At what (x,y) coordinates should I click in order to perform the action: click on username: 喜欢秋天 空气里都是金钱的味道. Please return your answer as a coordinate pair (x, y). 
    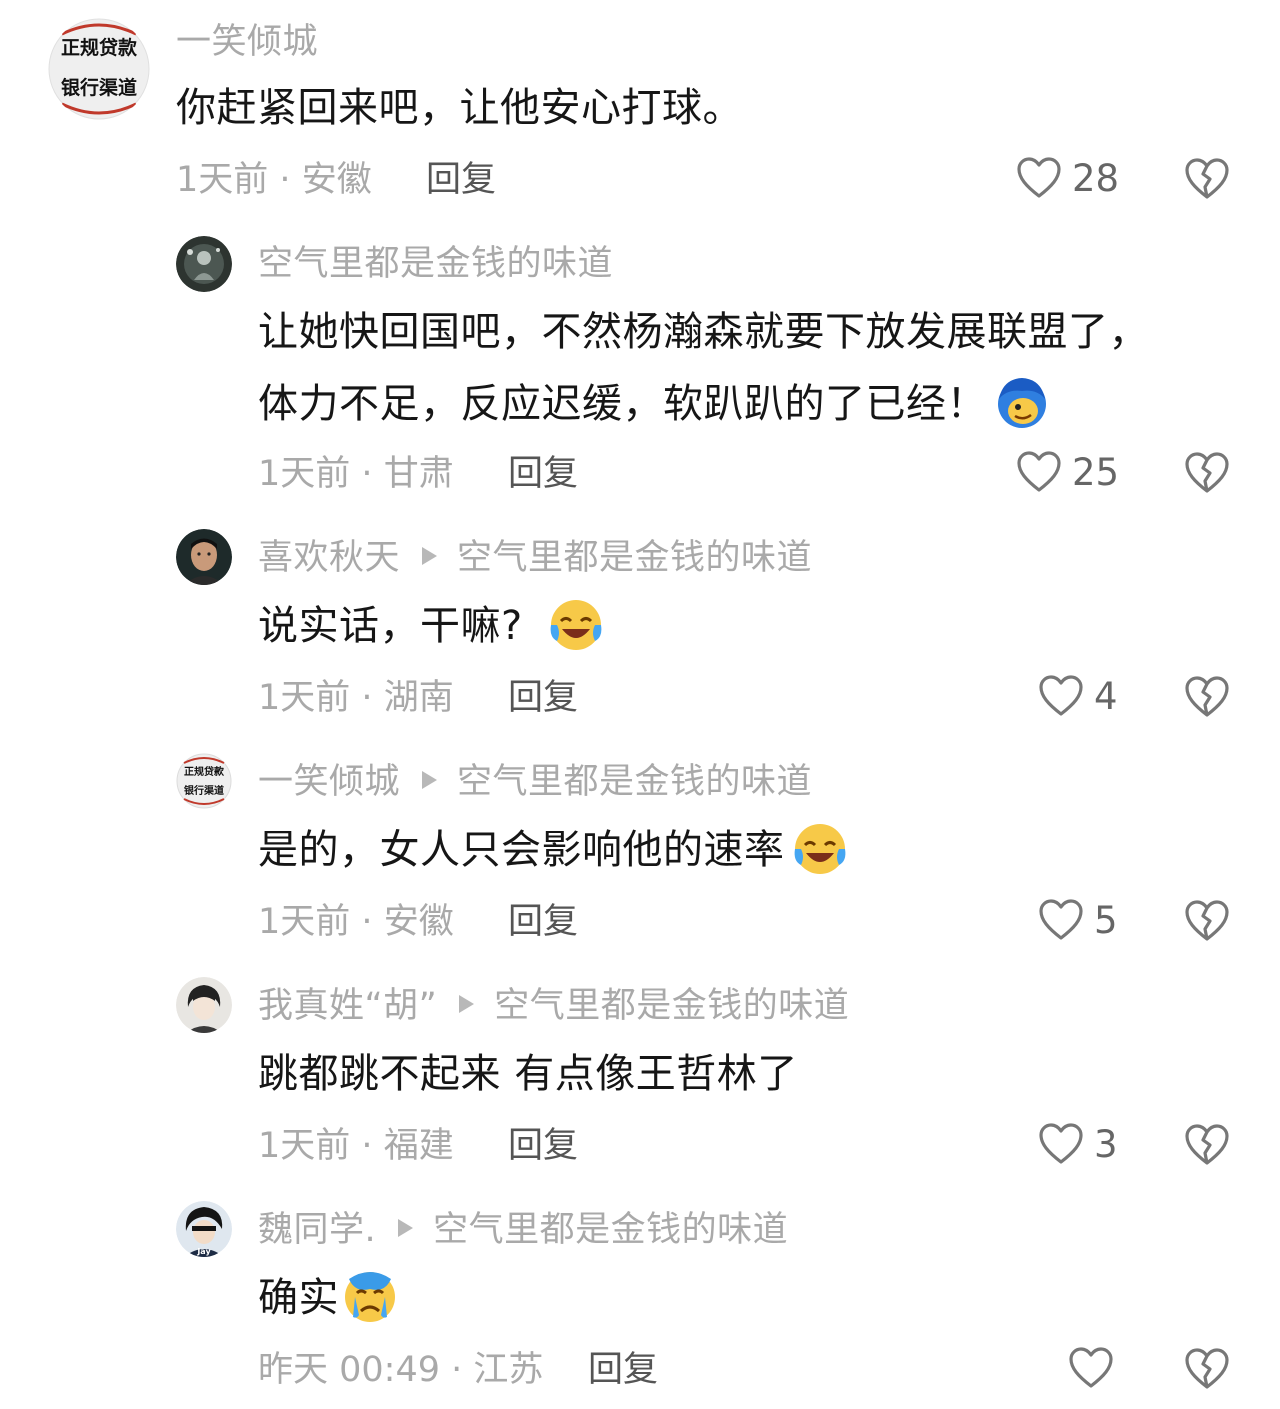
    Looking at the image, I should click on (535, 558).